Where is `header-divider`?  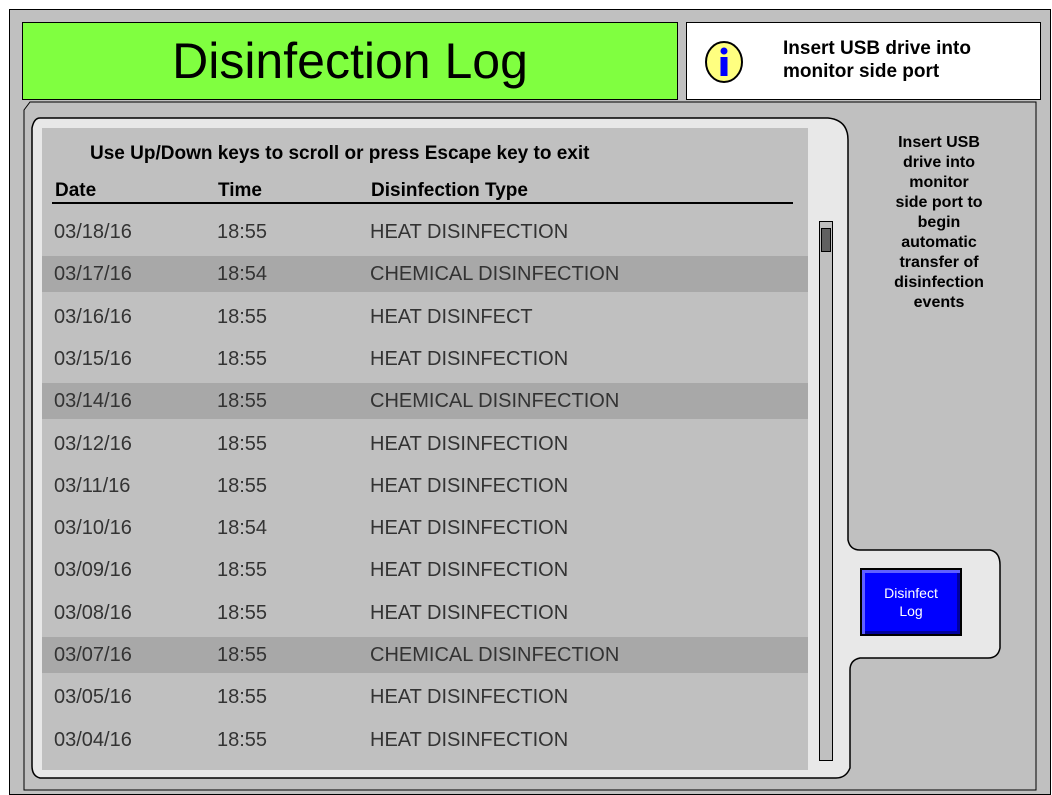
header-divider is located at coordinates (422, 203).